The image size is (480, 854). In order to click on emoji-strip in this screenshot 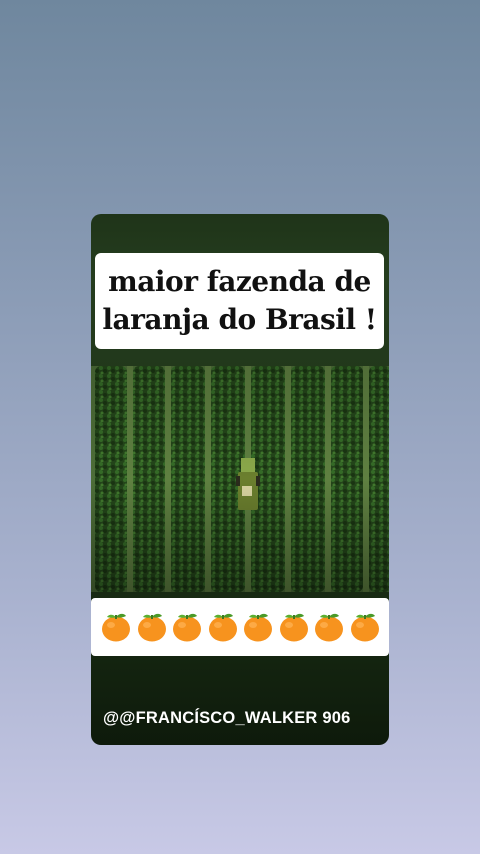, I will do `click(240, 627)`.